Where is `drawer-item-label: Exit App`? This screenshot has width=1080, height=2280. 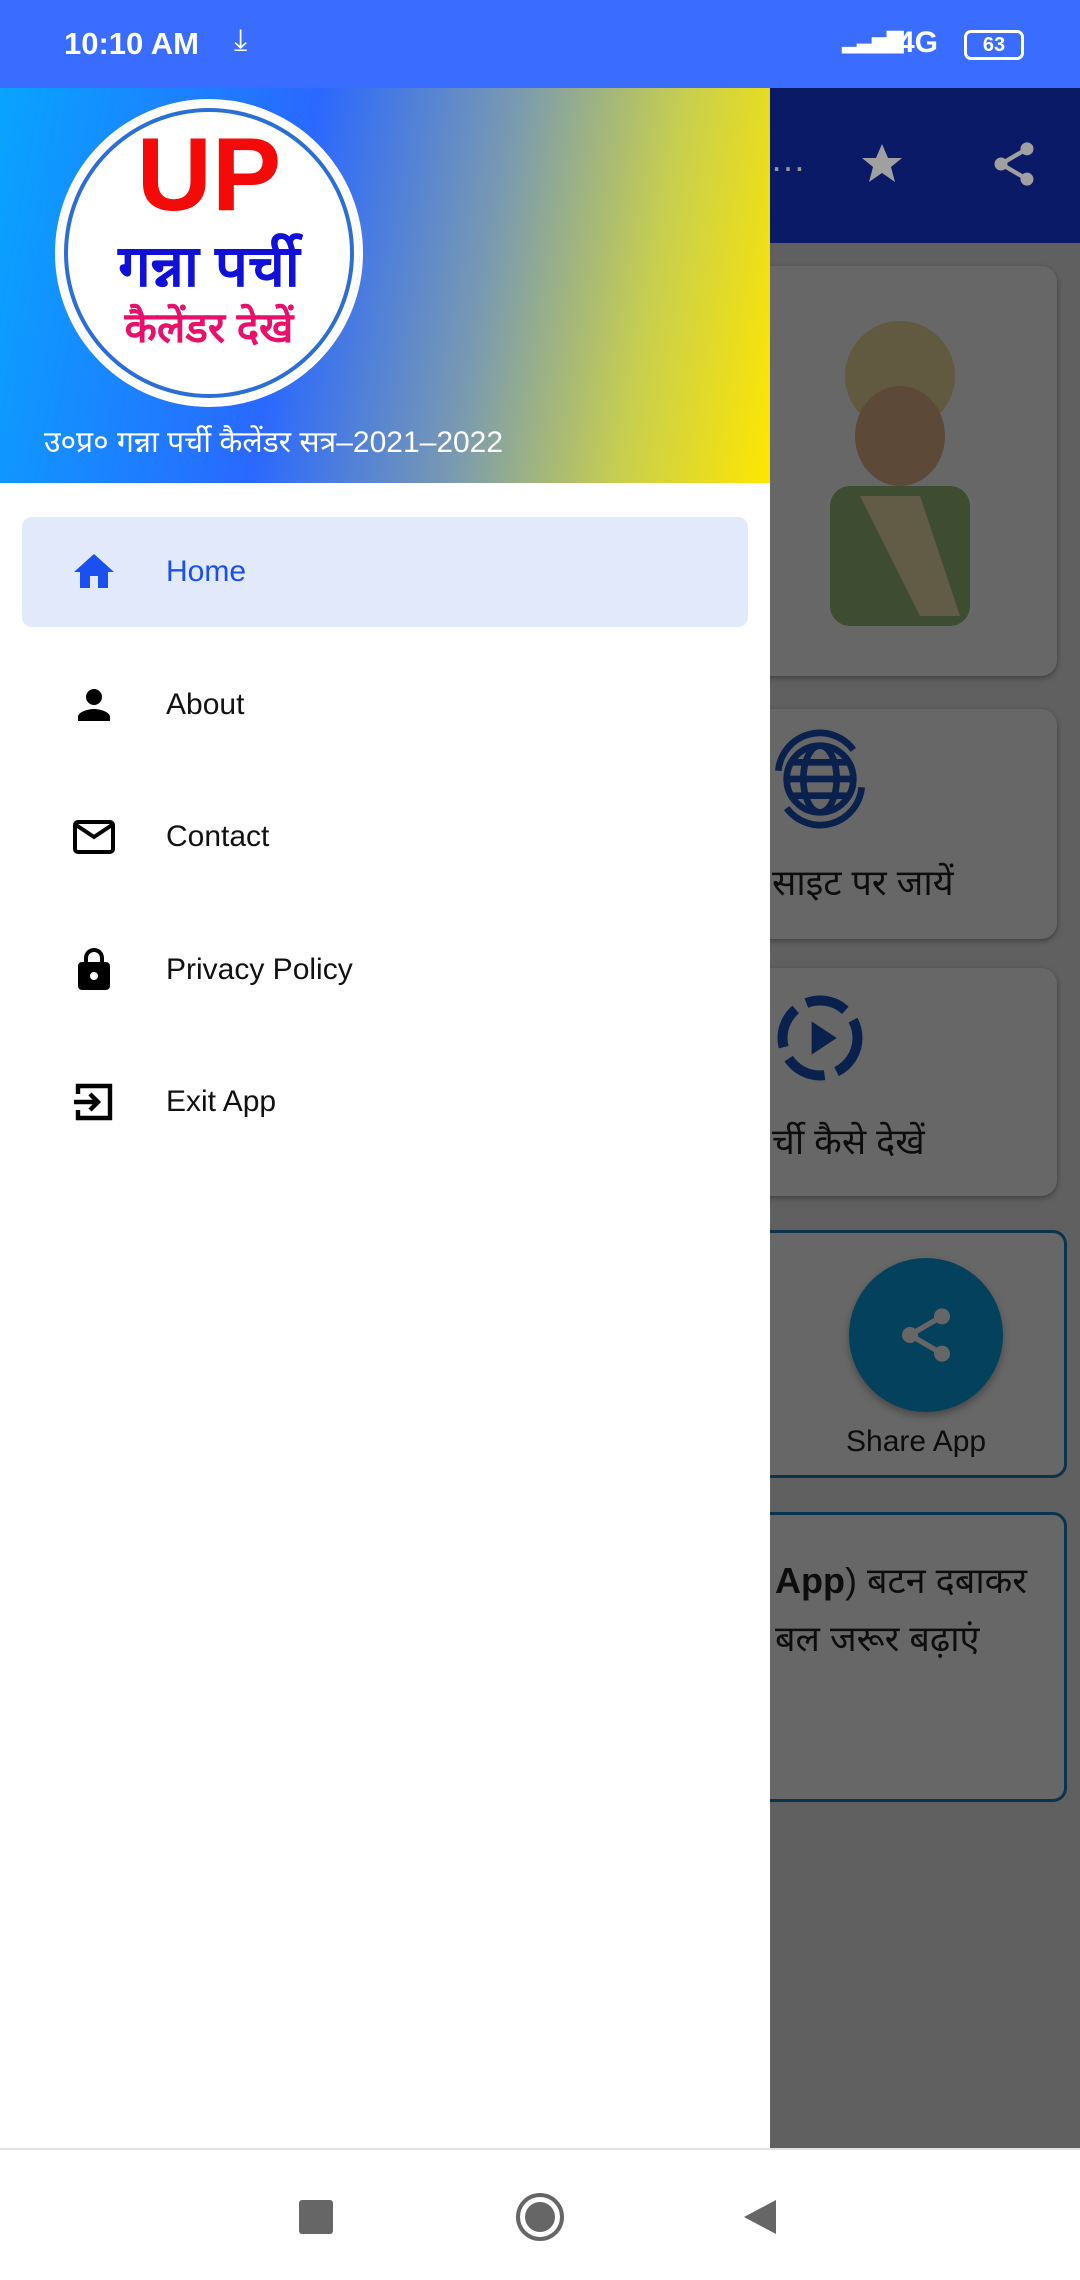 drawer-item-label: Exit App is located at coordinates (221, 1101).